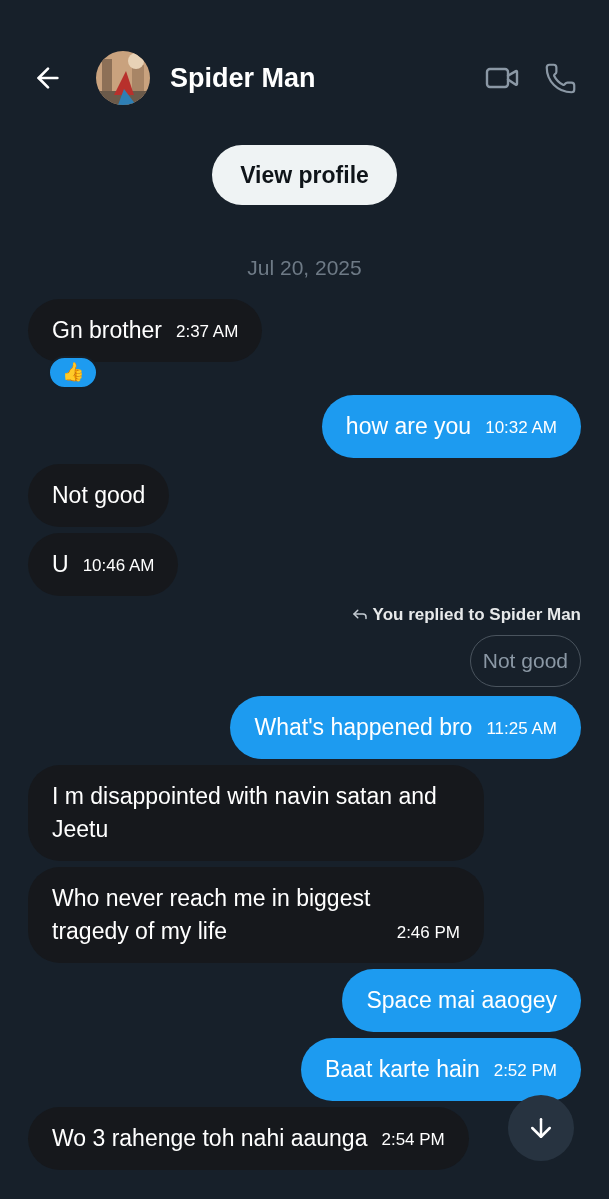 Image resolution: width=609 pixels, height=1199 pixels. What do you see at coordinates (476, 614) in the screenshot?
I see `reply-label: You replied to Spider Man` at bounding box center [476, 614].